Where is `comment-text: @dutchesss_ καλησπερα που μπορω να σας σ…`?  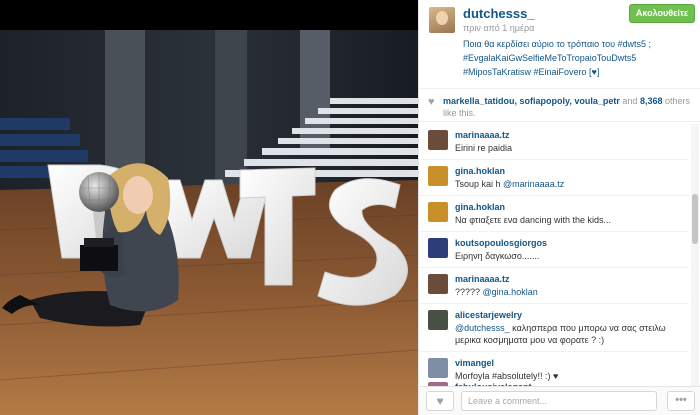 comment-text: @dutchesss_ καλησπερα που μπορω να σας σ… is located at coordinates (560, 334).